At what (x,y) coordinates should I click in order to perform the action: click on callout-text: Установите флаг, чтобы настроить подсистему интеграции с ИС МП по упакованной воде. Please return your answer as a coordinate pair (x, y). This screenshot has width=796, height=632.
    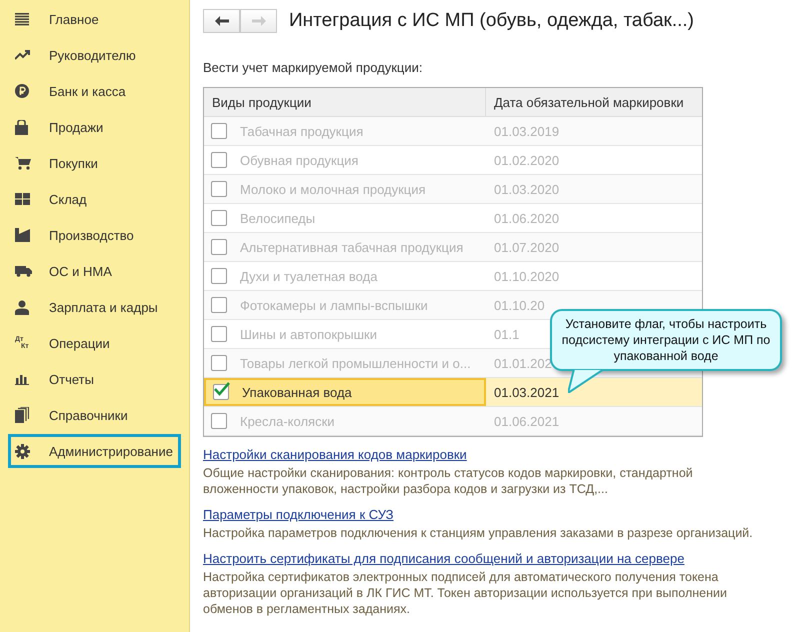
    Looking at the image, I should click on (666, 340).